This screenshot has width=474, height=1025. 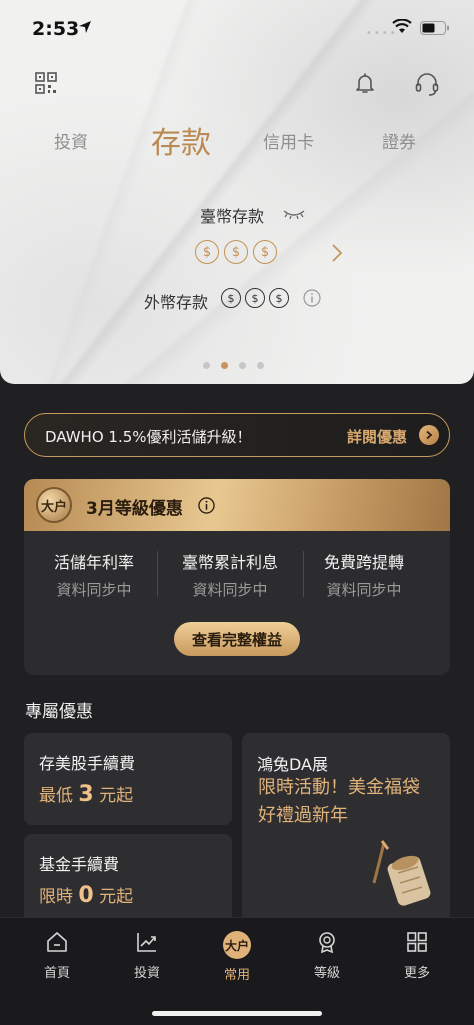 What do you see at coordinates (148, 437) in the screenshot?
I see `banner-text: DAWHO 1.5%優利活儲升級！` at bounding box center [148, 437].